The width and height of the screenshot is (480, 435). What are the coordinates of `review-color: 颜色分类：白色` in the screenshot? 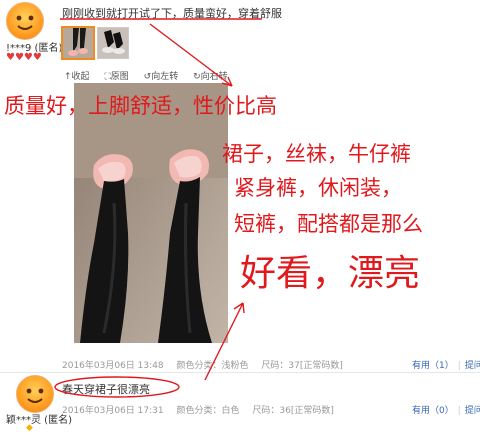 It's located at (208, 411).